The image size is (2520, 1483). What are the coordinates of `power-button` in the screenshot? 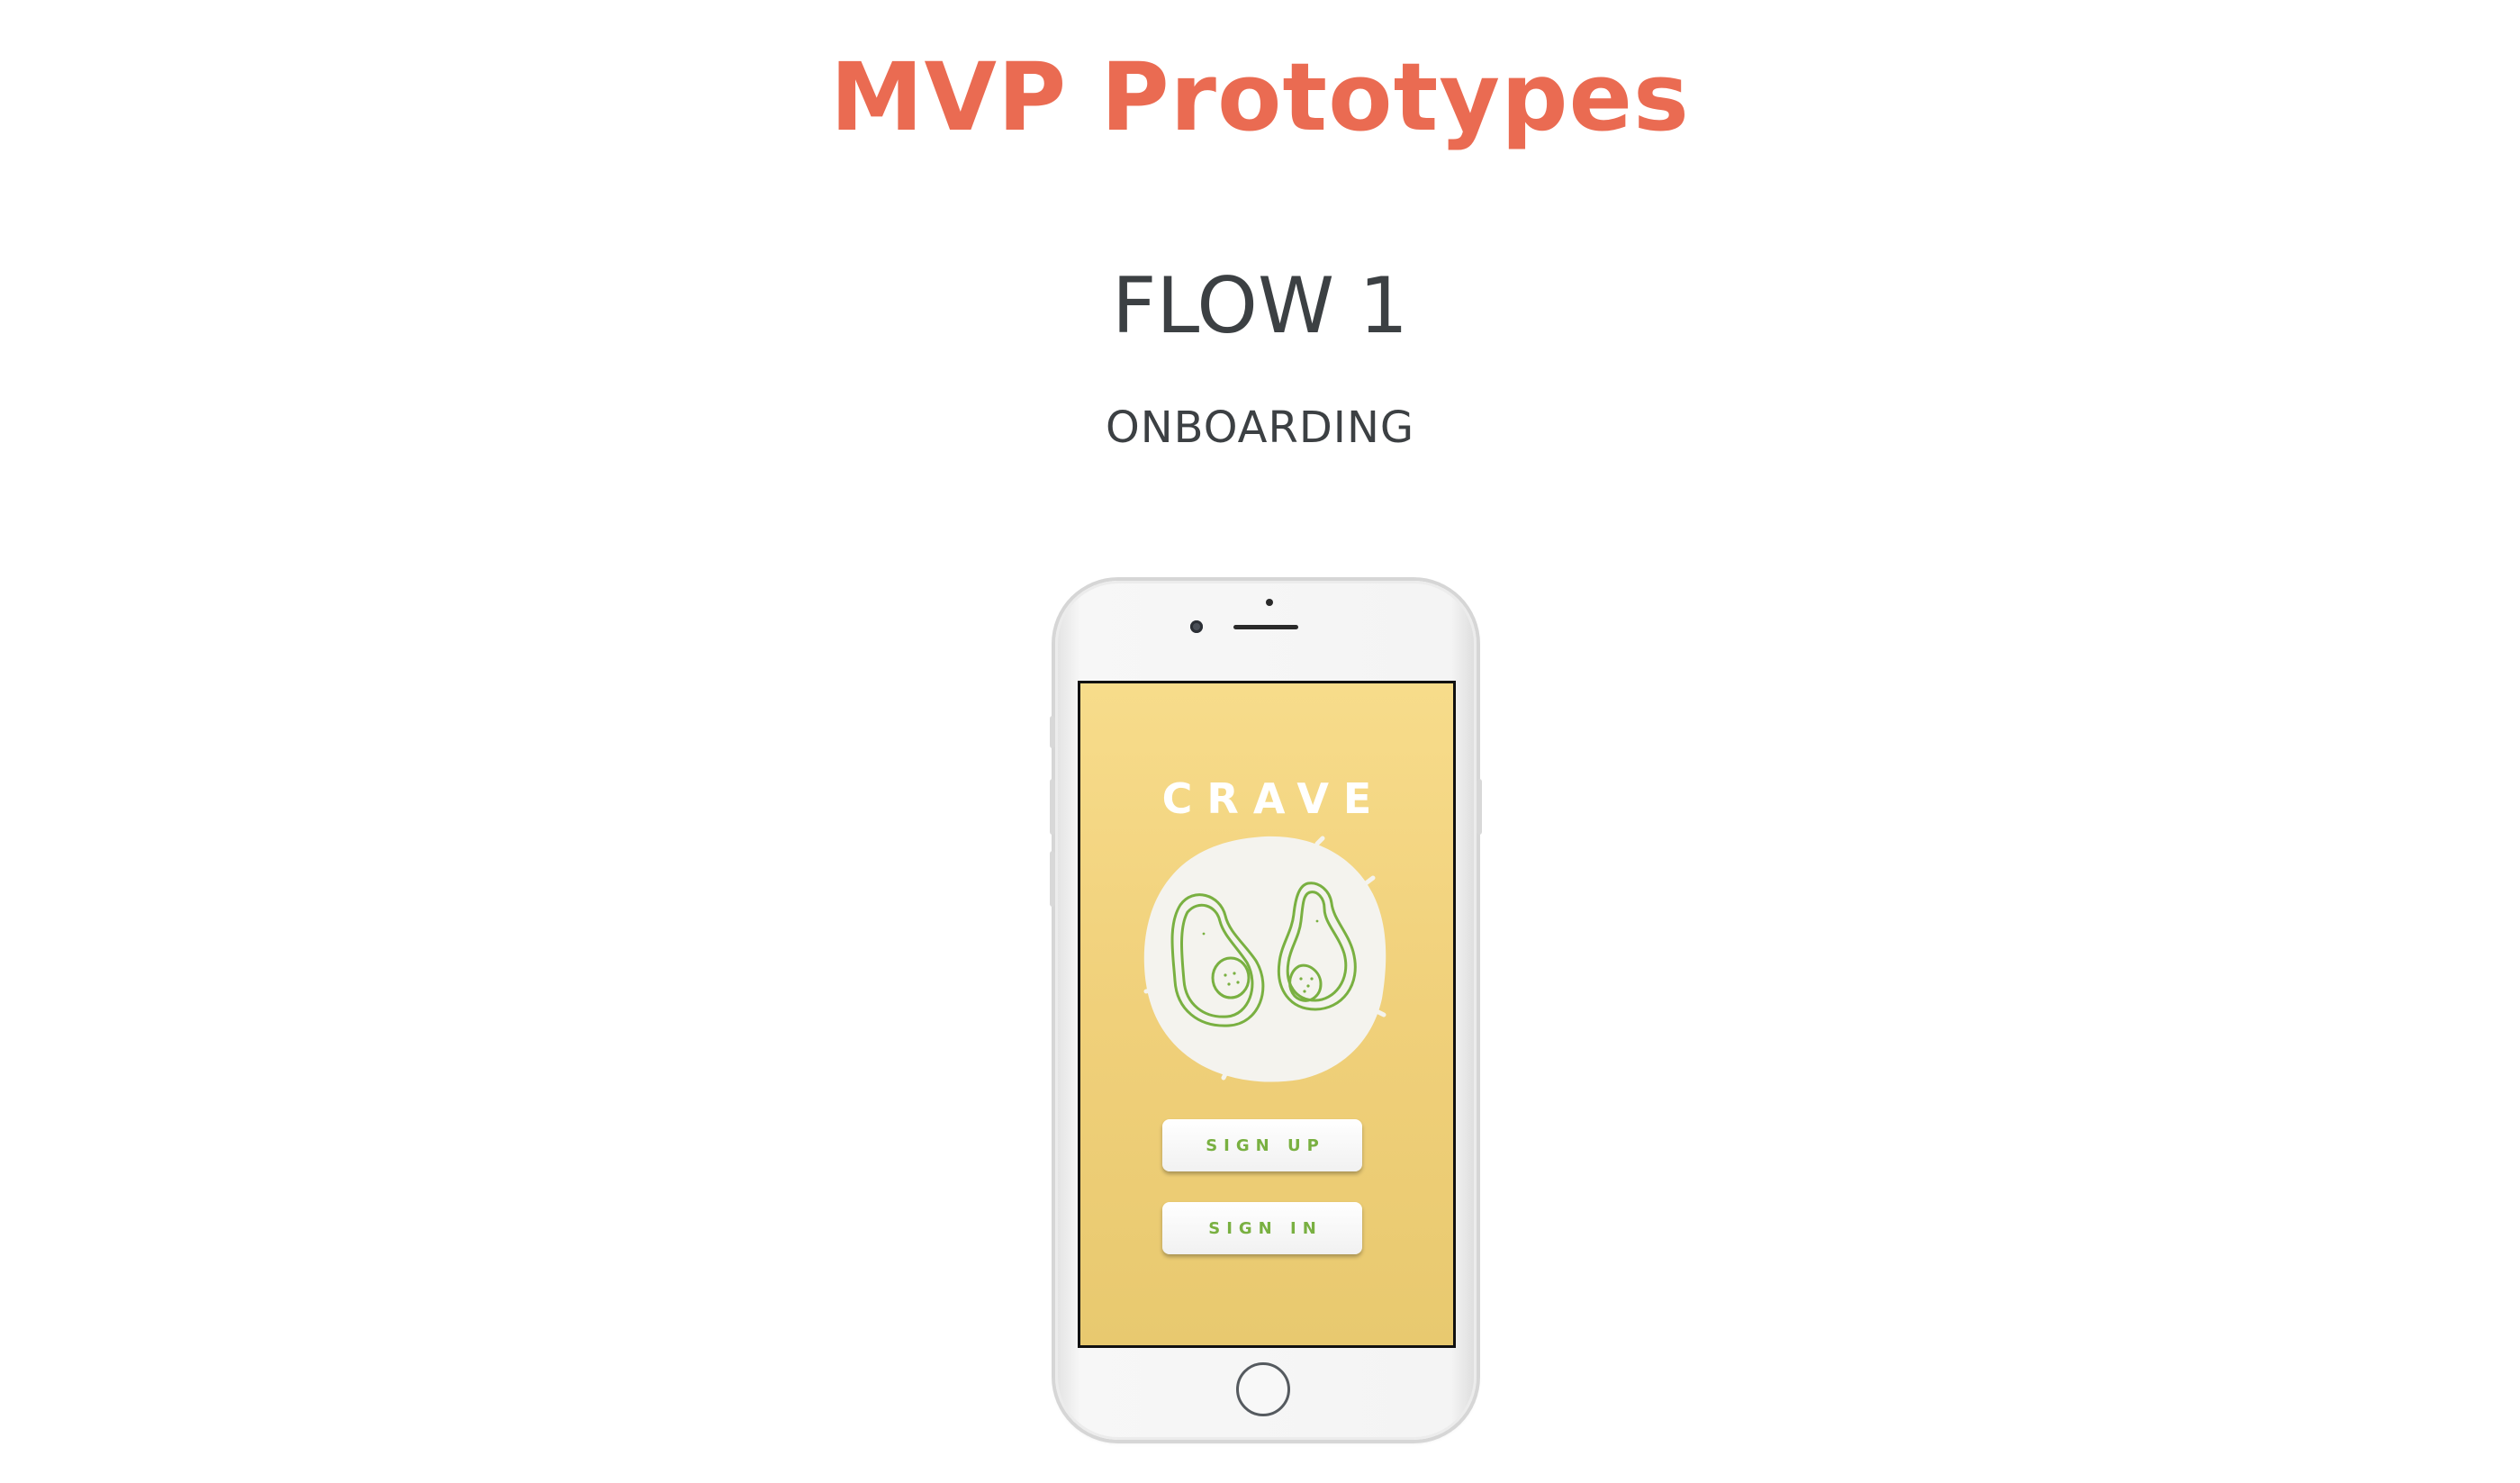 It's located at (1480, 807).